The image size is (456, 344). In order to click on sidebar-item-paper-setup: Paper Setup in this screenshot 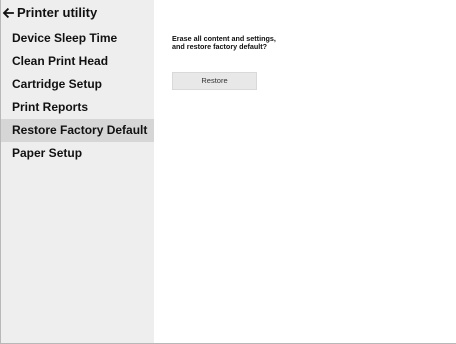, I will do `click(77, 153)`.